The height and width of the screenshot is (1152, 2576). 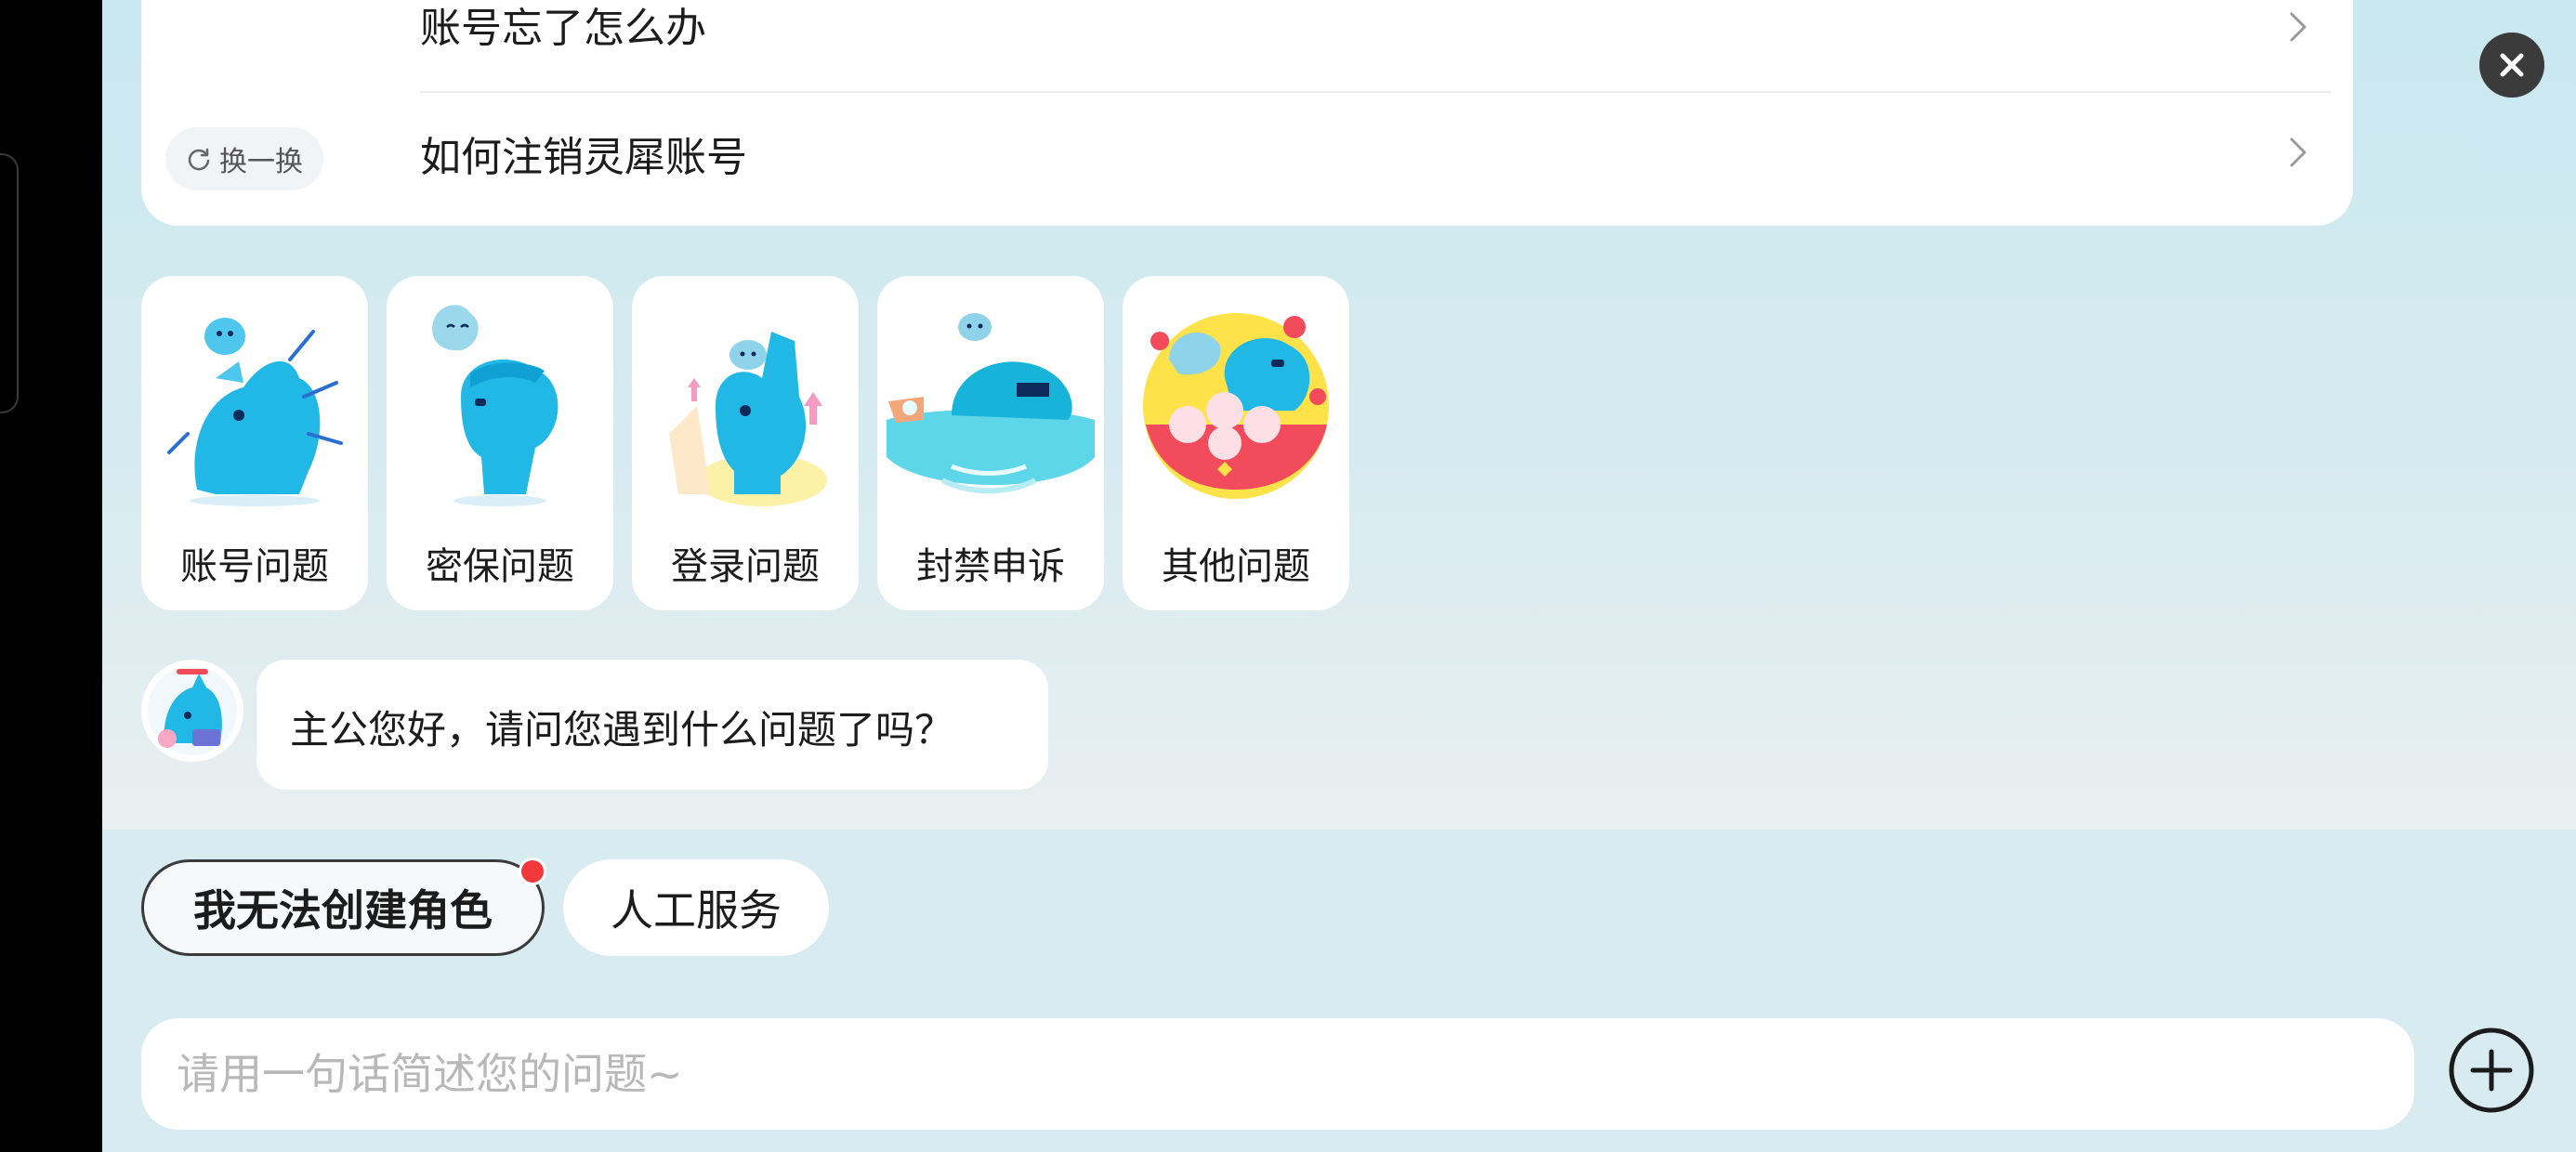 I want to click on category-label: 其他问题, so click(x=1236, y=566).